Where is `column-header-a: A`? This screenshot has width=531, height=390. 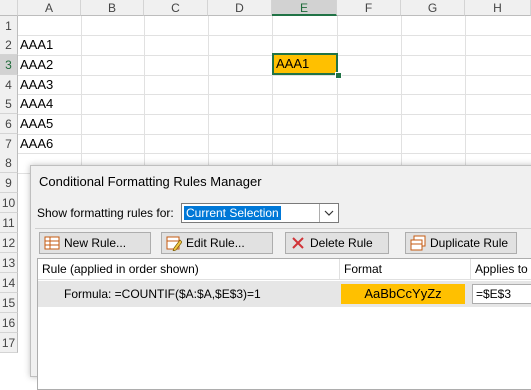
column-header-a: A is located at coordinates (49, 8).